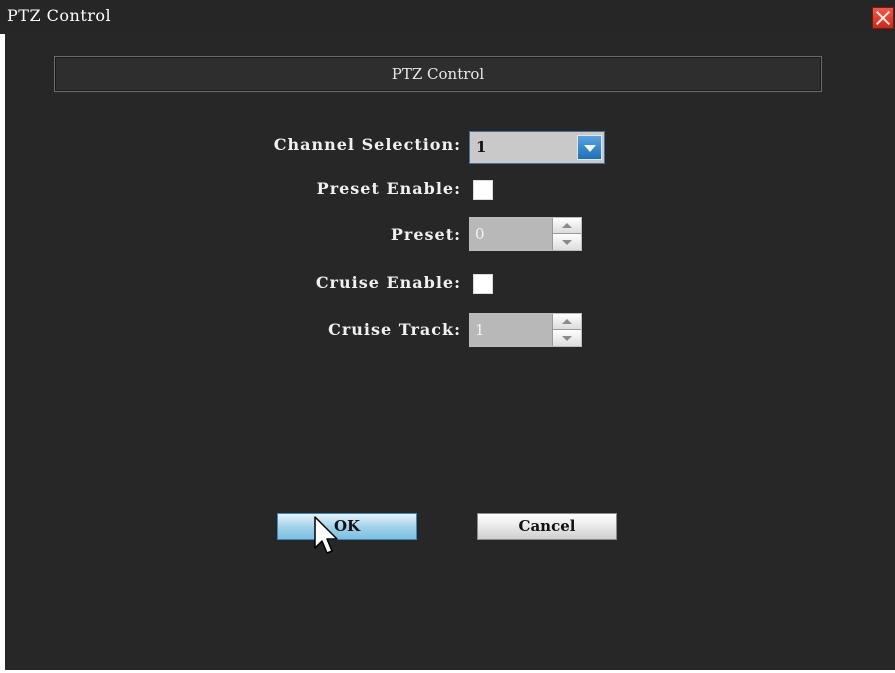 Image resolution: width=895 pixels, height=673 pixels. Describe the element at coordinates (525, 330) in the screenshot. I see `cruise-track-stepper: 1` at that location.